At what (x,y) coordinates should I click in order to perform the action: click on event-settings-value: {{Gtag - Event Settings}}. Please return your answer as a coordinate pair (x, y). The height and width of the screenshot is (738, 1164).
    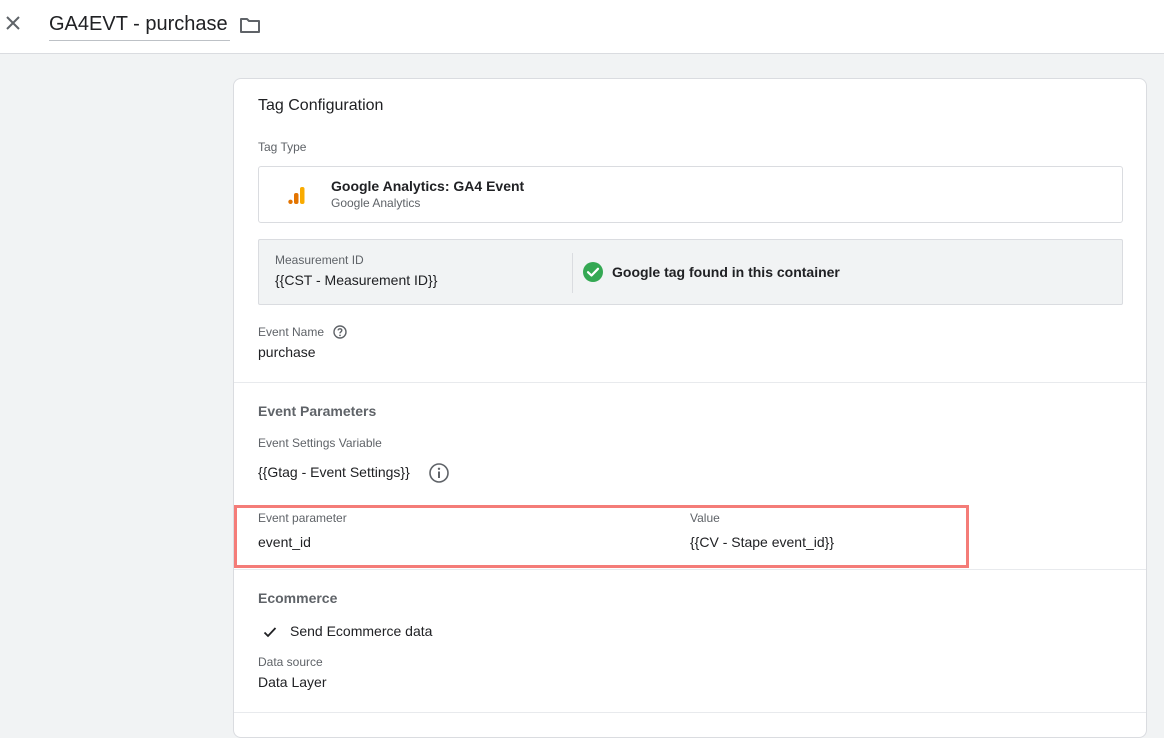
    Looking at the image, I should click on (334, 472).